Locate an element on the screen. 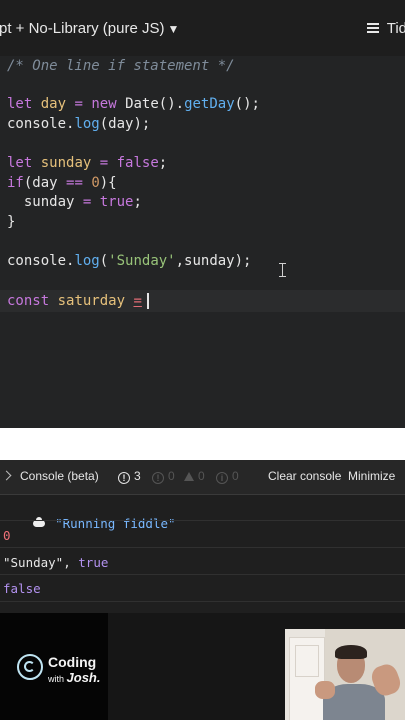 This screenshot has width=405, height=720. tidy-button: Tid is located at coordinates (385, 28).